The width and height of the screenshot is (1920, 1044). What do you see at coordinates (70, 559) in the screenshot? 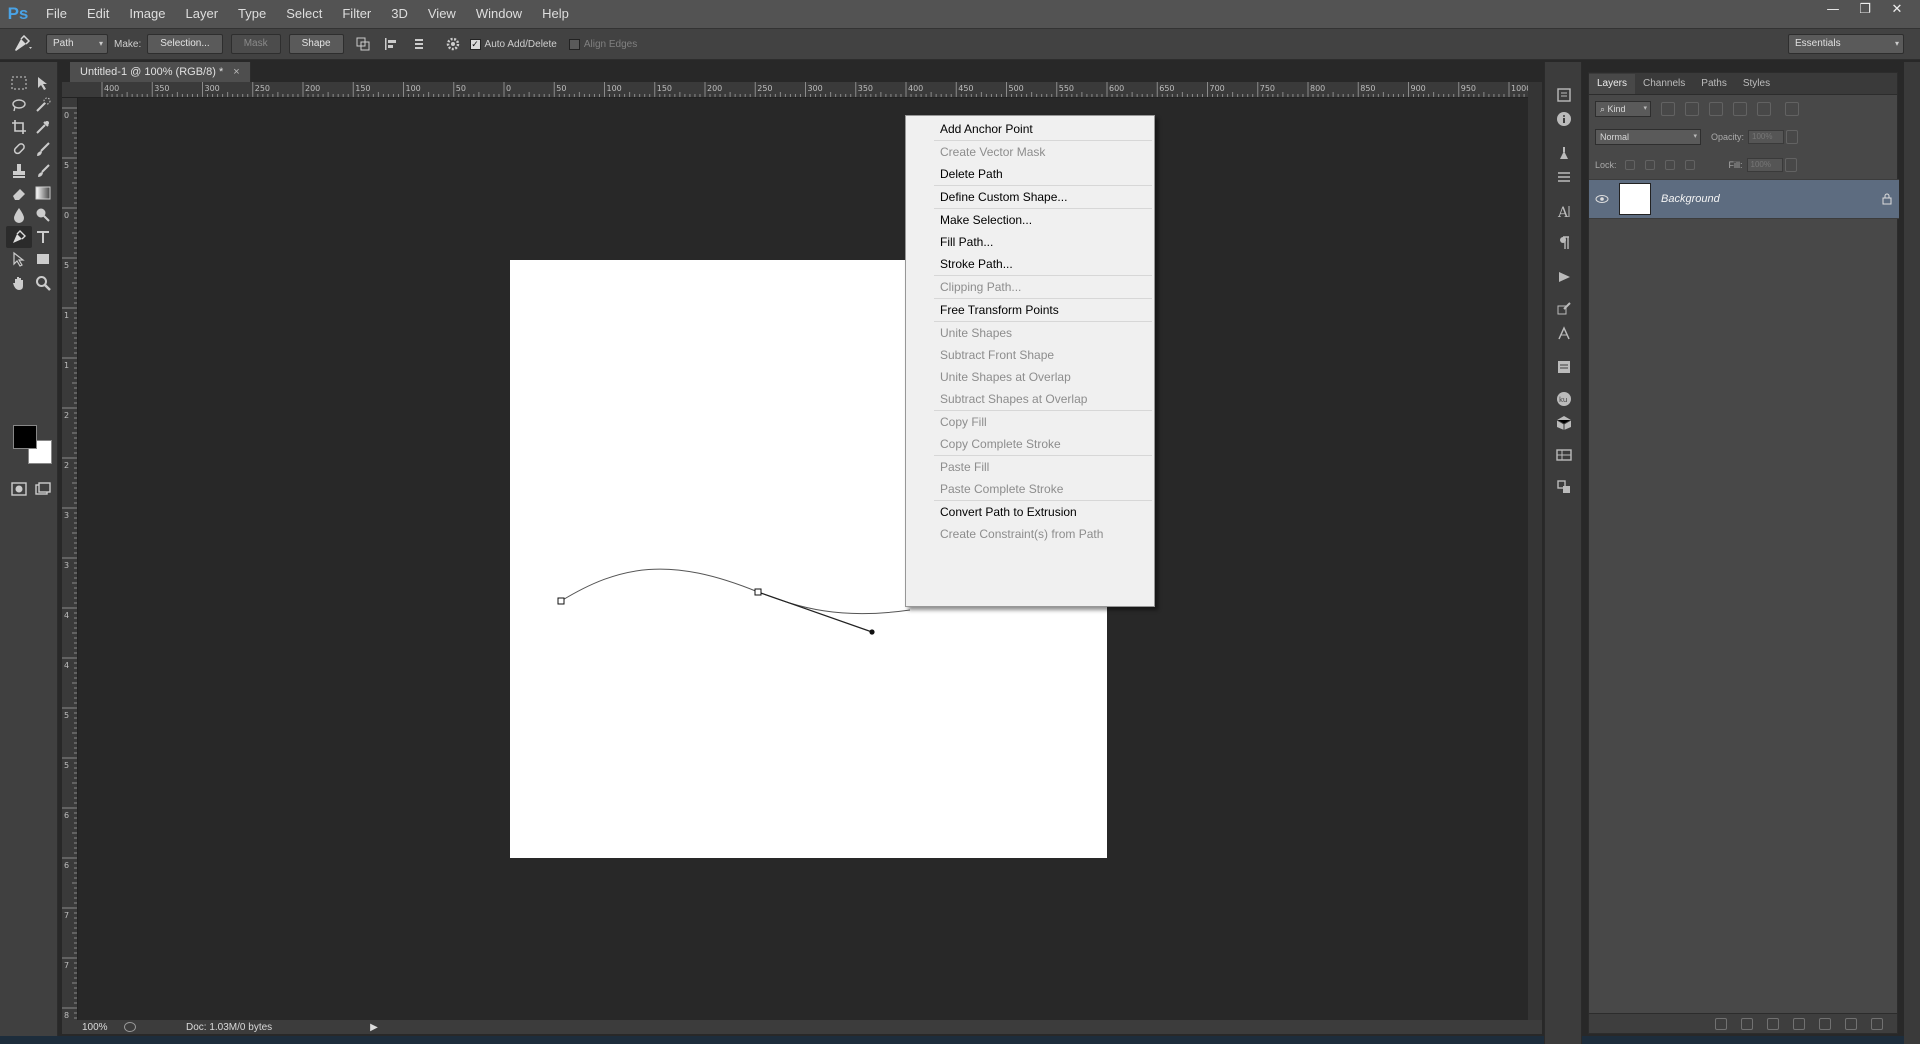
I see `vertical-ruler: 05051122334455667788` at bounding box center [70, 559].